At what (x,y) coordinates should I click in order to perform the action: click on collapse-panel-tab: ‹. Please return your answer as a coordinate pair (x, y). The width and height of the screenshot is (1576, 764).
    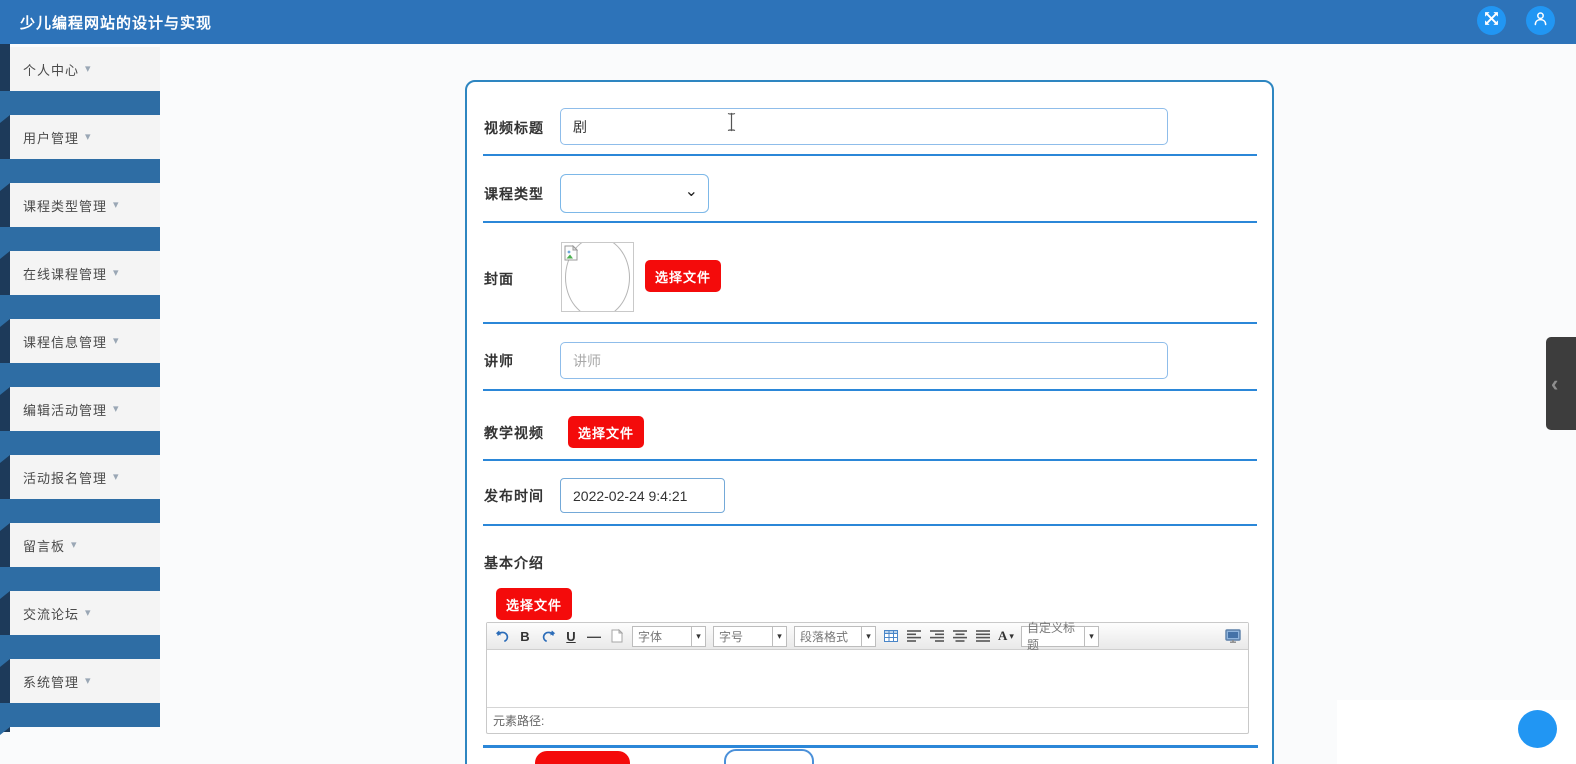
    Looking at the image, I should click on (1561, 383).